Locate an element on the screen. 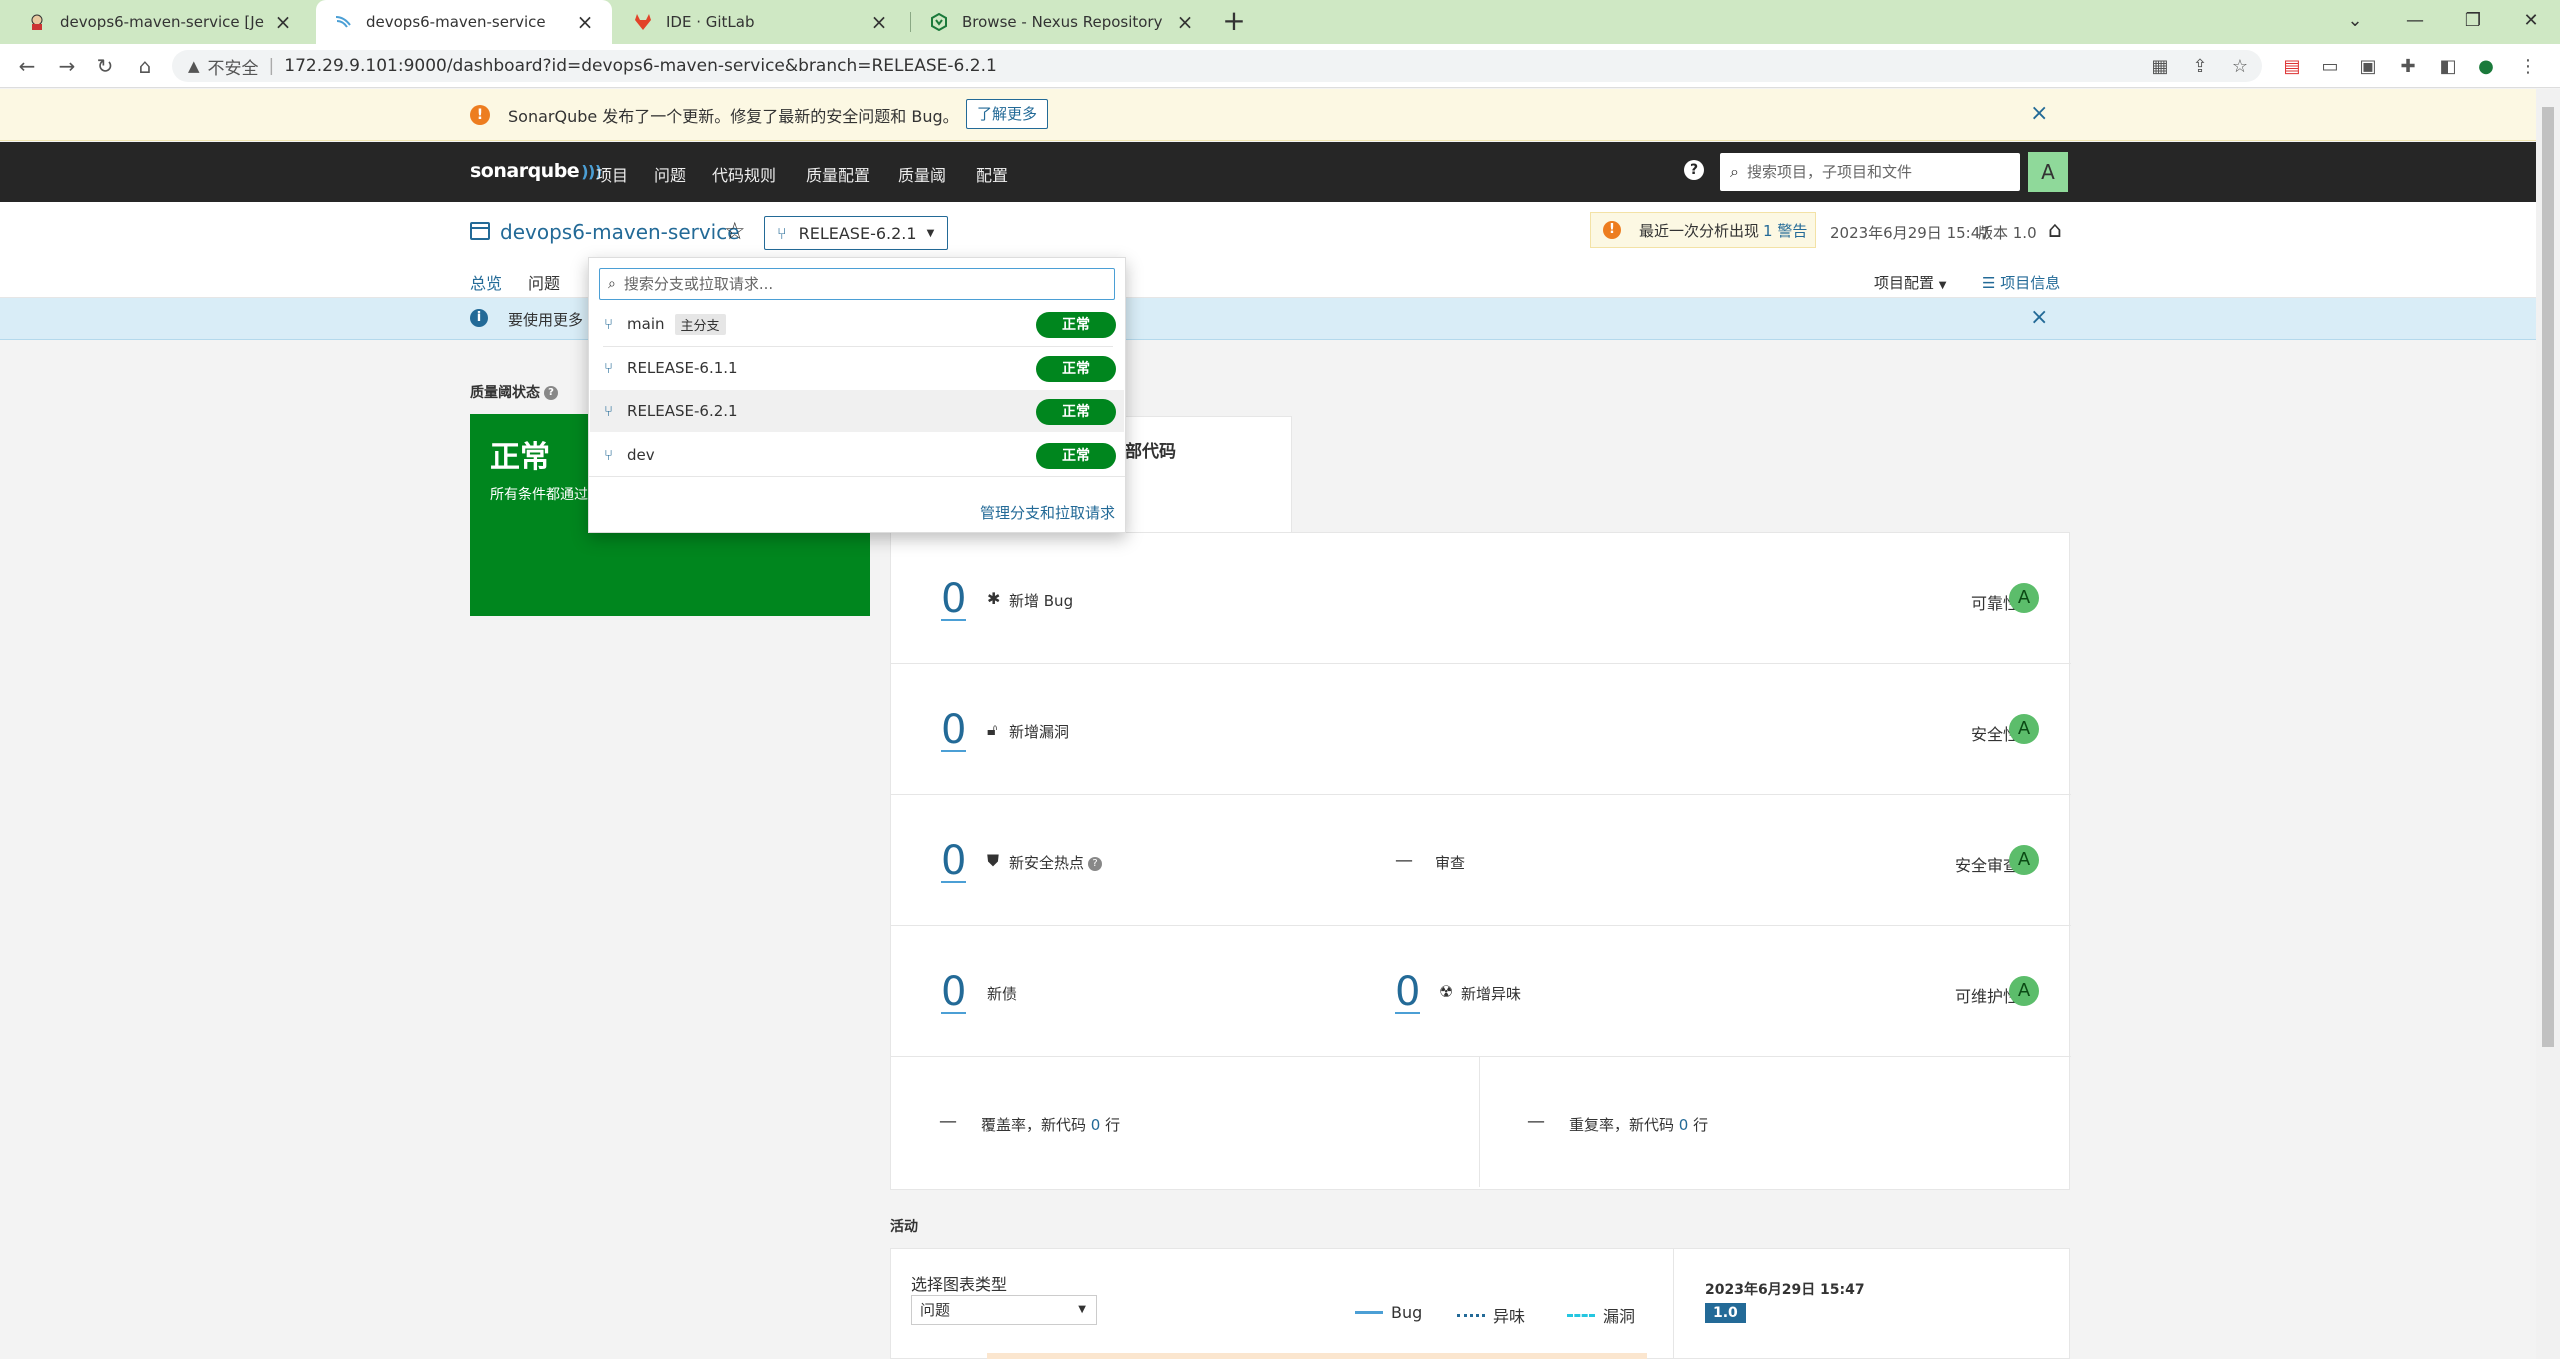 This screenshot has height=1359, width=2560. share-icon: ⇪ is located at coordinates (2200, 66).